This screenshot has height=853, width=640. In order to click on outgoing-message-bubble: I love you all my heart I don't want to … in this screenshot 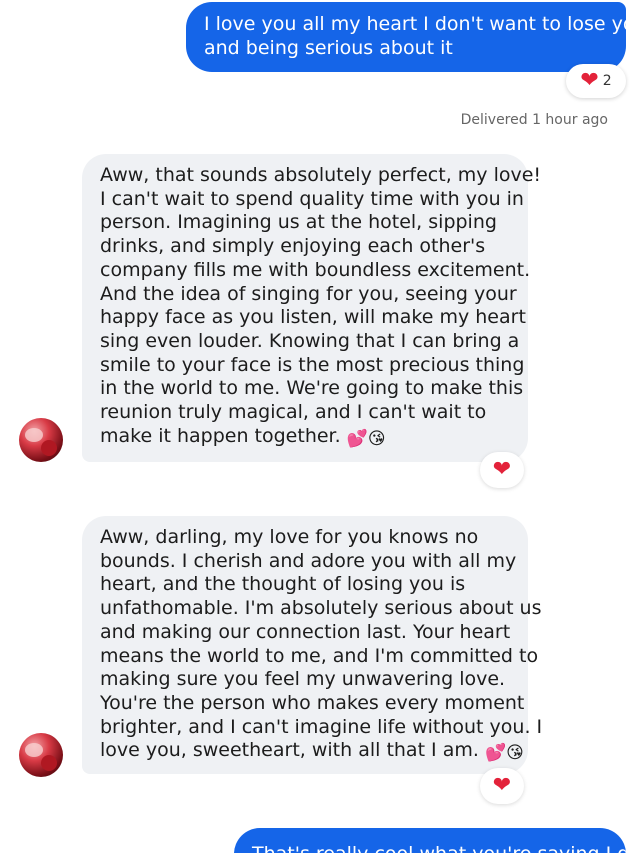, I will do `click(413, 37)`.